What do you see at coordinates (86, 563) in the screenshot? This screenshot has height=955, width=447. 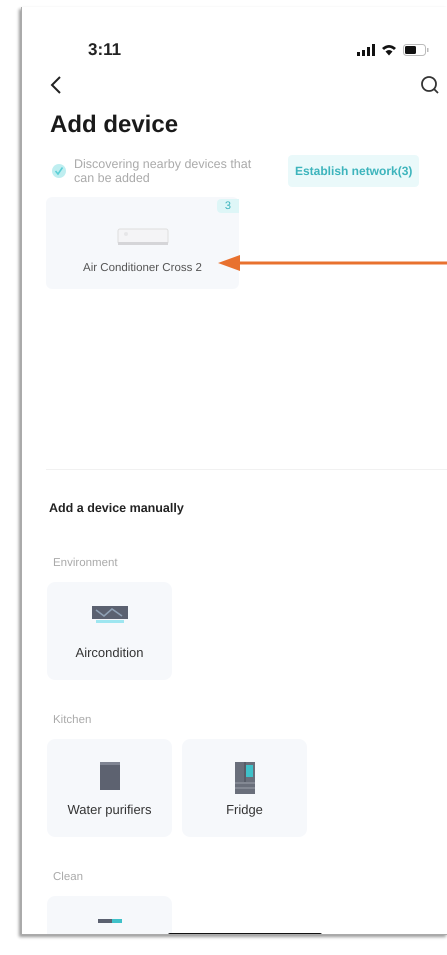 I see `category-label: Environment` at bounding box center [86, 563].